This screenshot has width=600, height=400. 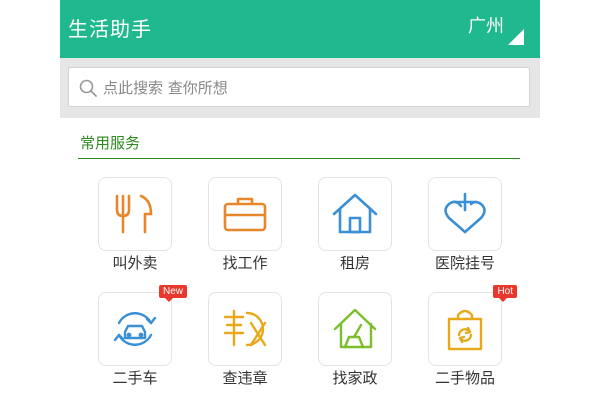 What do you see at coordinates (299, 158) in the screenshot?
I see `section-divider` at bounding box center [299, 158].